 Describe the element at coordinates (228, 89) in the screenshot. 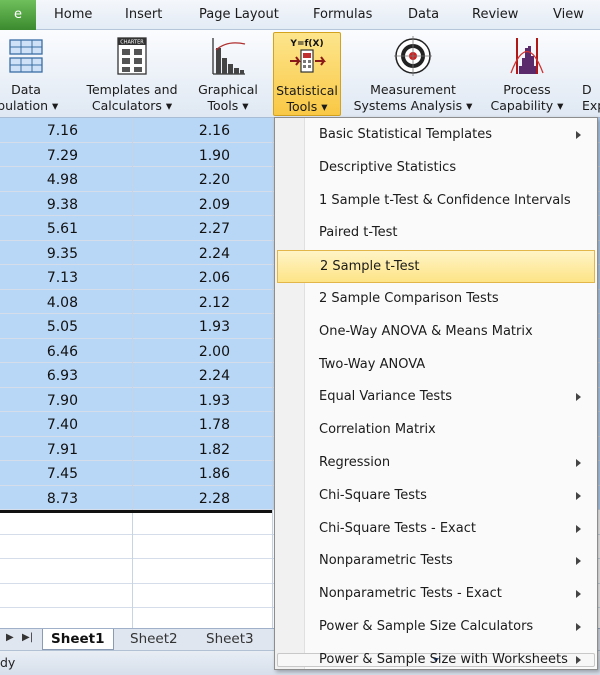

I see `graphical-label-1: Graphical` at that location.